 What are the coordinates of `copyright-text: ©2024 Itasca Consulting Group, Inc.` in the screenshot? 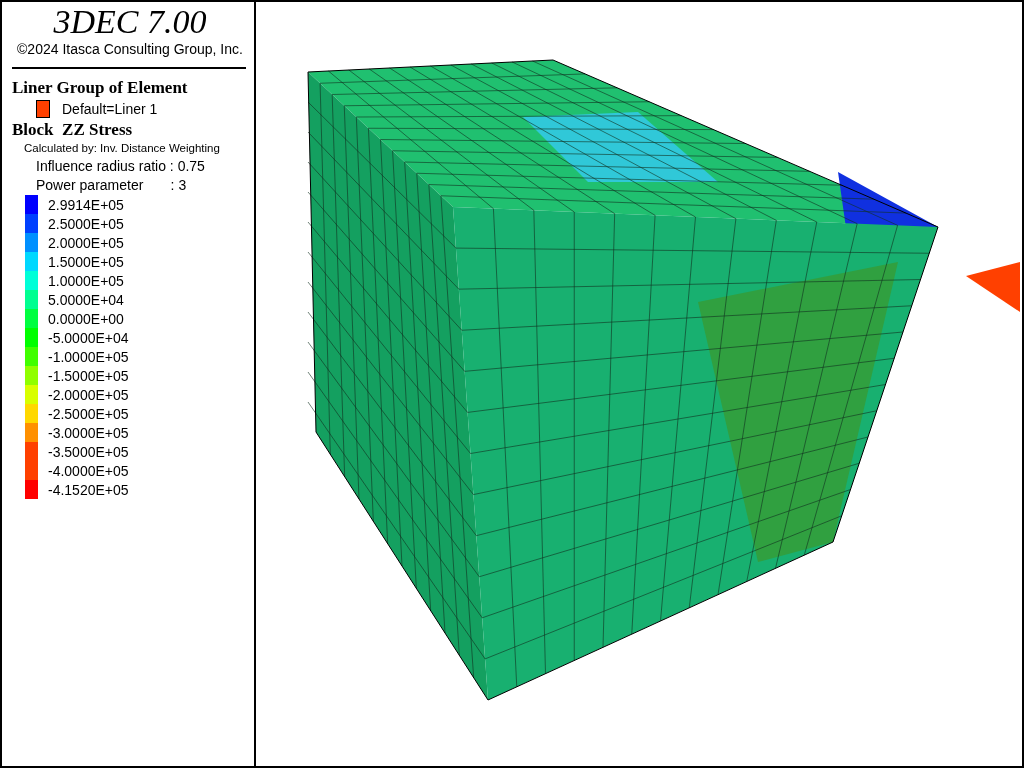 It's located at (130, 49).